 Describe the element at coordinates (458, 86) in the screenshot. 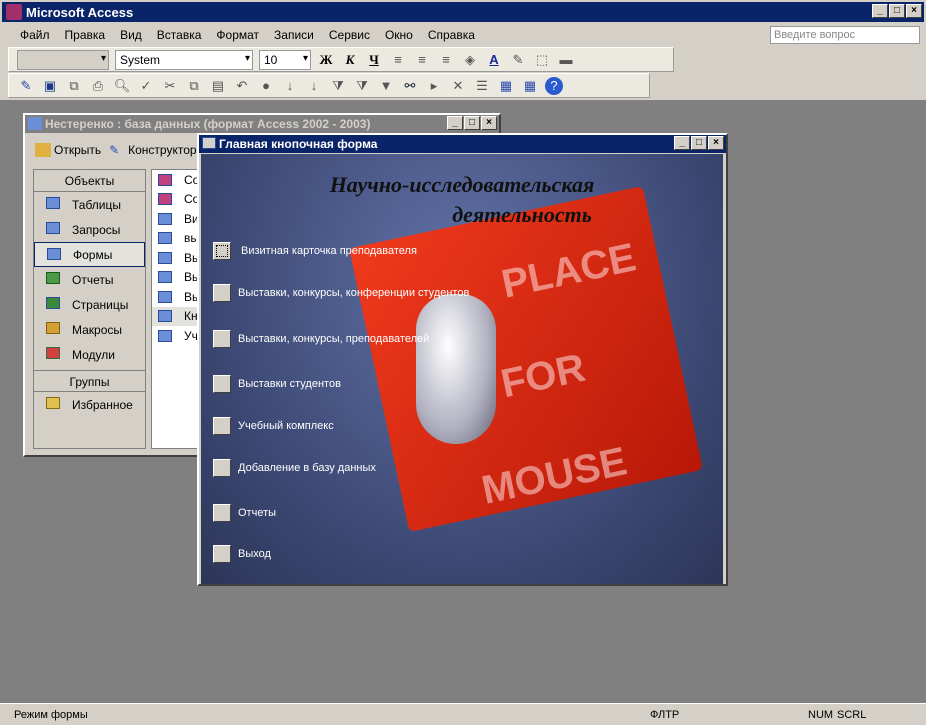

I see `delete-record-icon: ✕` at that location.